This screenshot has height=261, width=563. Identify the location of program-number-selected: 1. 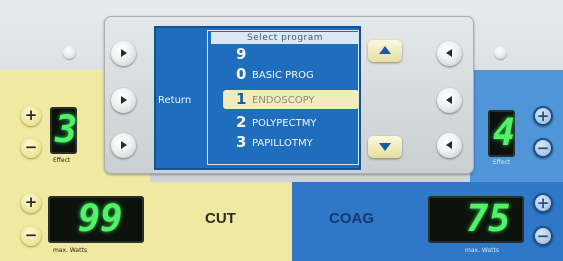
(241, 99).